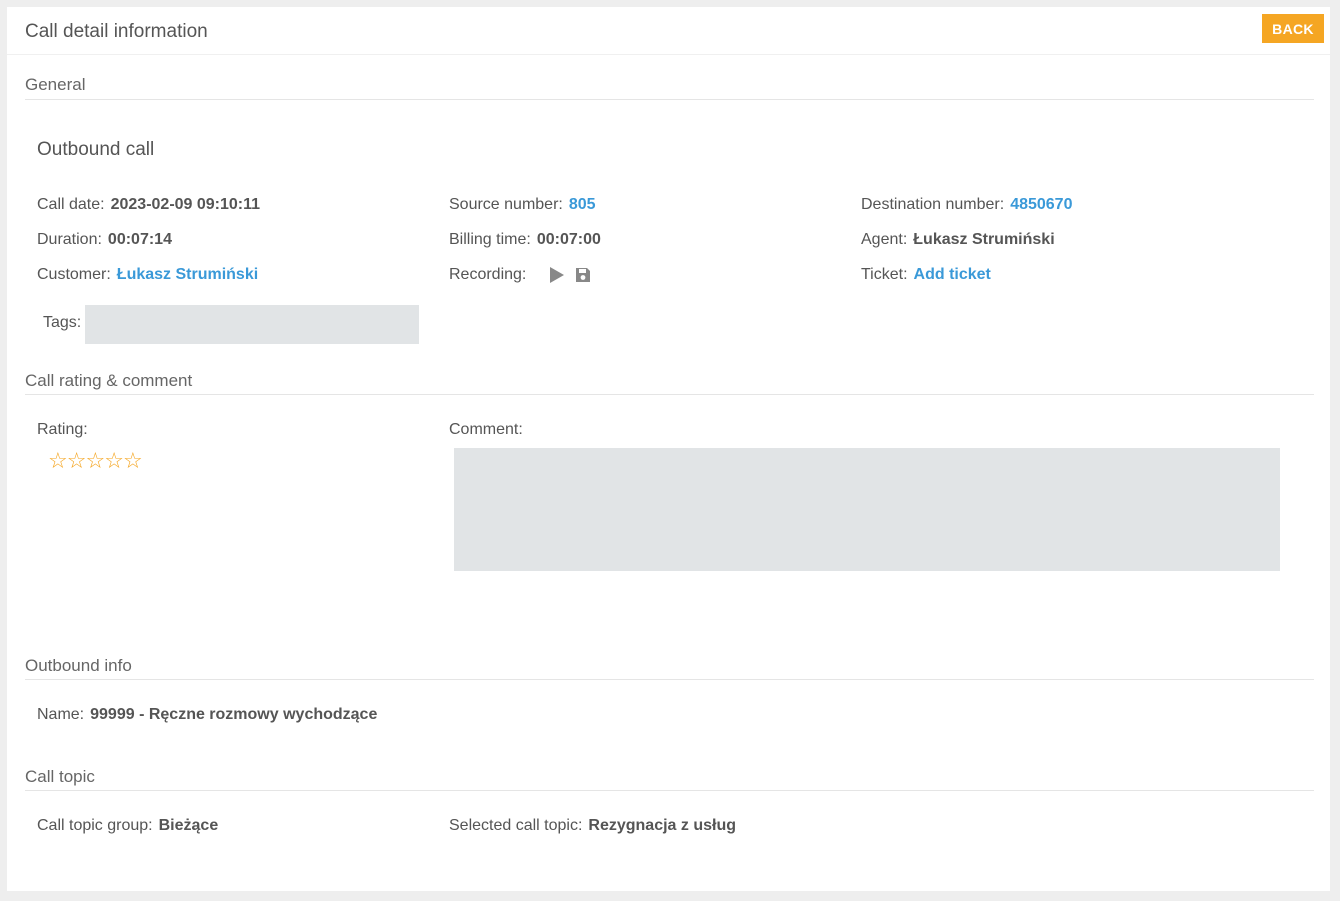  I want to click on call-date-label: Call date:, so click(71, 204).